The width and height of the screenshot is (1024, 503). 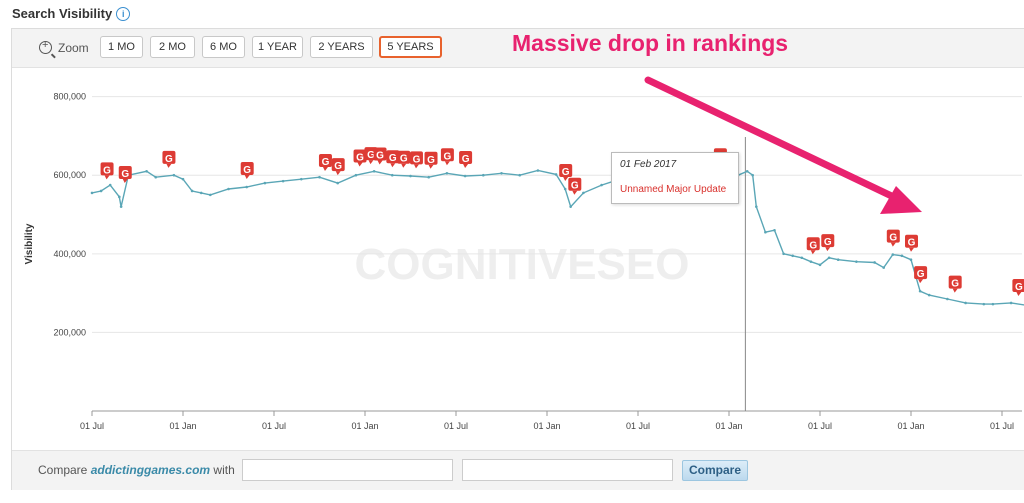 What do you see at coordinates (69, 97) in the screenshot?
I see `y-tick-label: 800,000` at bounding box center [69, 97].